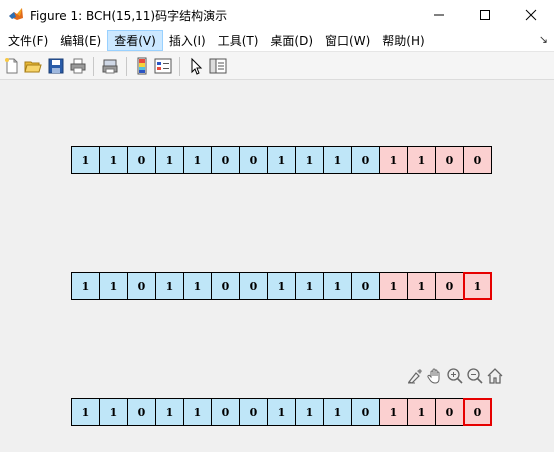  Describe the element at coordinates (477, 412) in the screenshot. I see `parity-bit-cell-error: 0` at that location.